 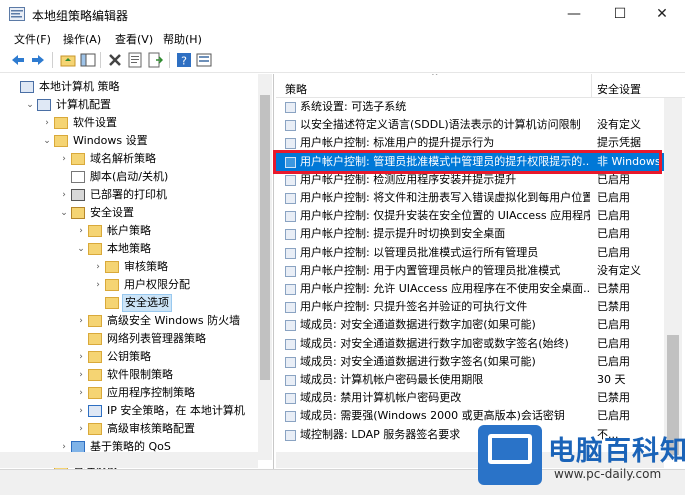 I want to click on menu-view: 查看(V), so click(x=134, y=39).